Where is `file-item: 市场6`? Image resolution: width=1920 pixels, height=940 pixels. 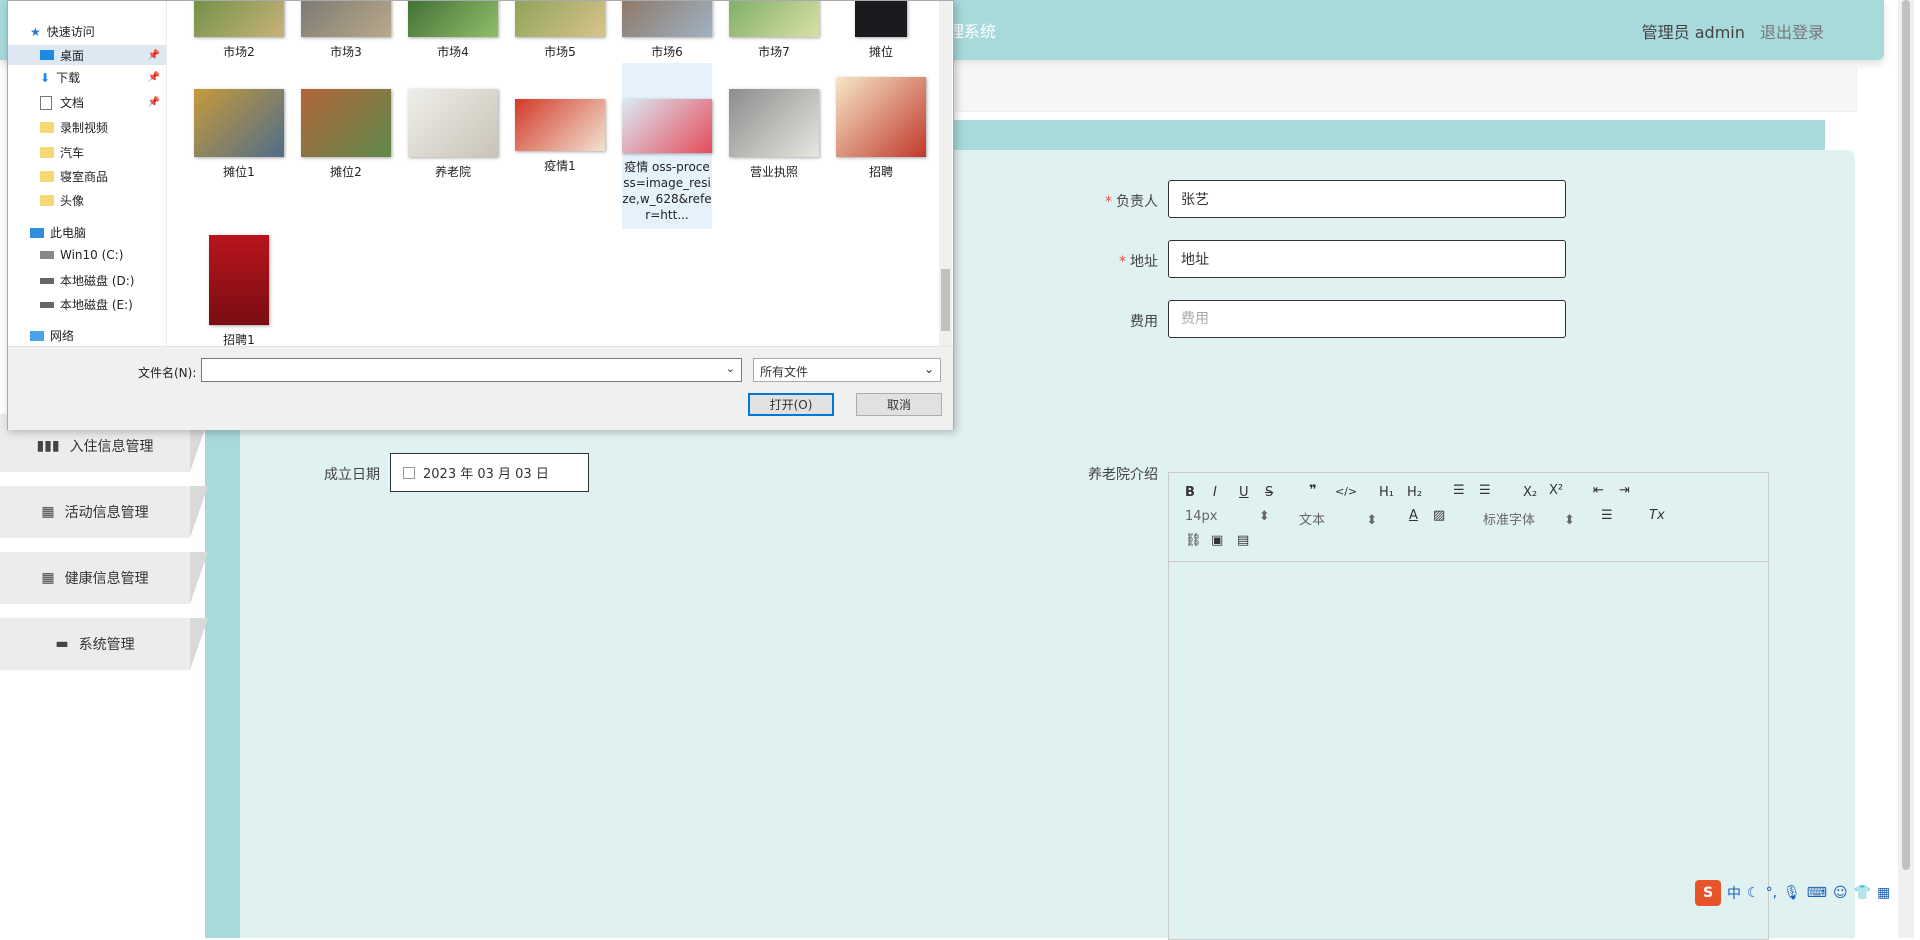 file-item: 市场6 is located at coordinates (667, 30).